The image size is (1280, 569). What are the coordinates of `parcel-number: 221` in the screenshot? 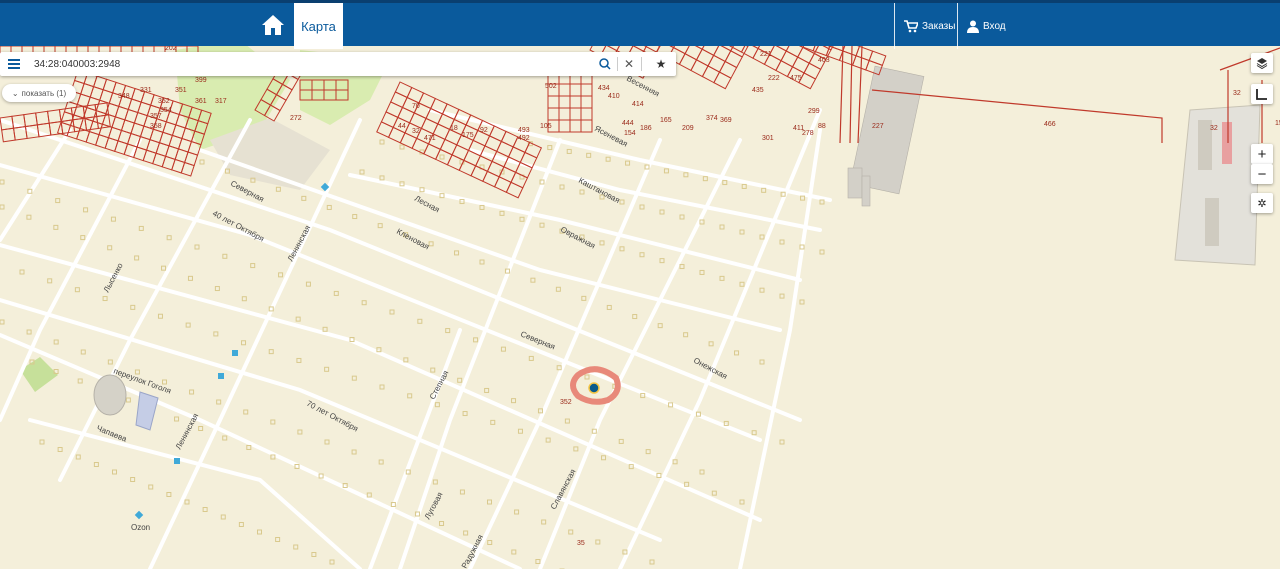 It's located at (766, 54).